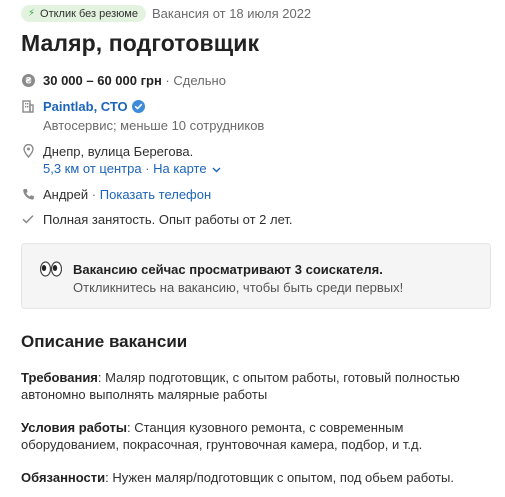  Describe the element at coordinates (92, 168) in the screenshot. I see `distance-link: 5,3 км от центра` at that location.